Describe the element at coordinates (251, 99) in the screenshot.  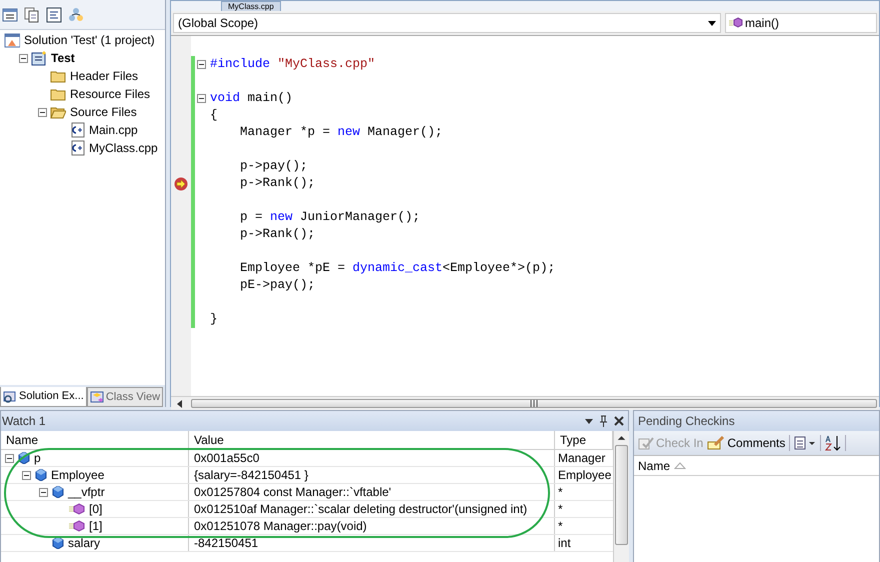
I see `code-line: void main()` at that location.